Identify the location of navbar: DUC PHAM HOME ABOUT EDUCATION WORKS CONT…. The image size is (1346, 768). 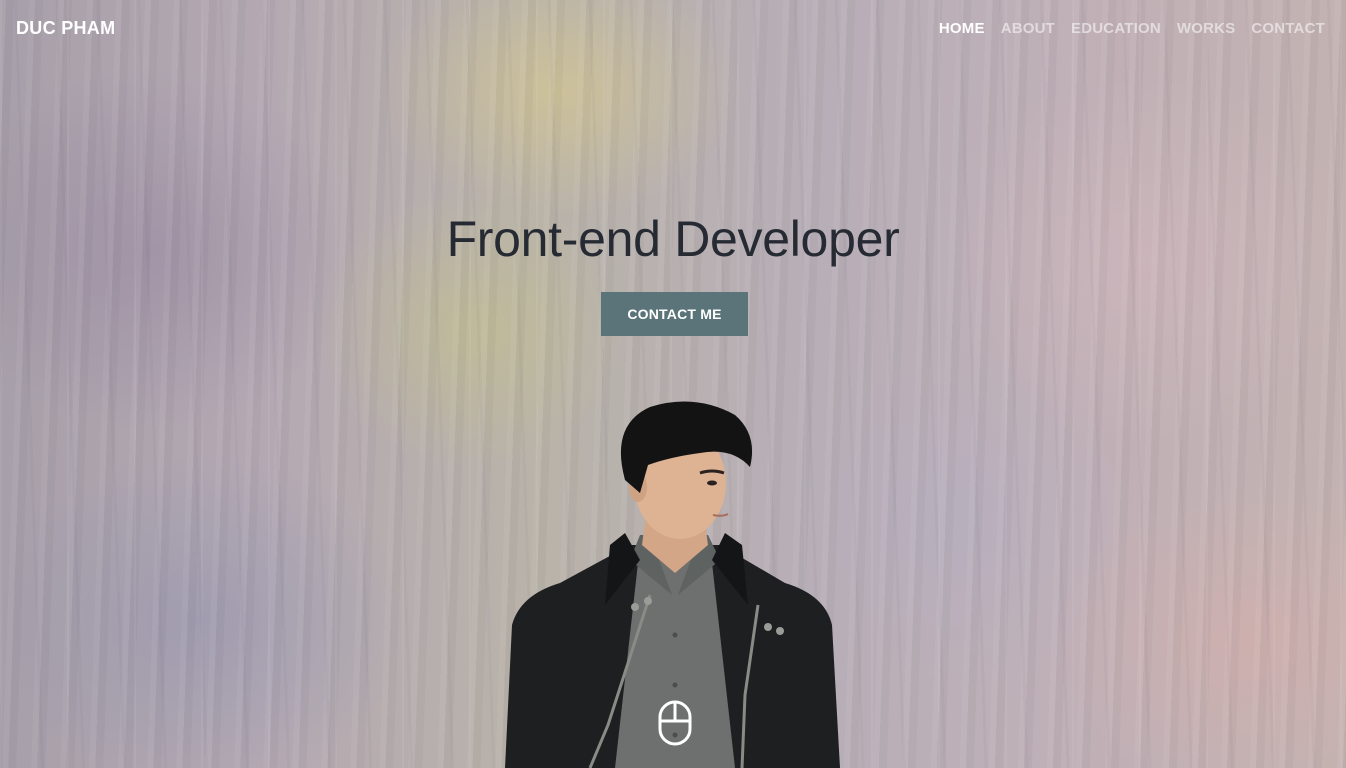
(673, 28).